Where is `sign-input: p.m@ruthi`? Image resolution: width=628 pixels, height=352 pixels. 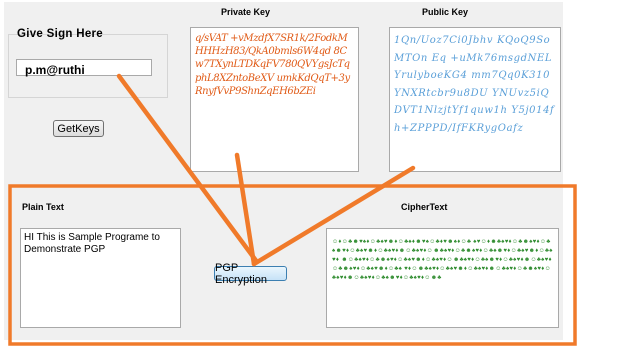
sign-input: p.m@ruthi is located at coordinates (84, 68).